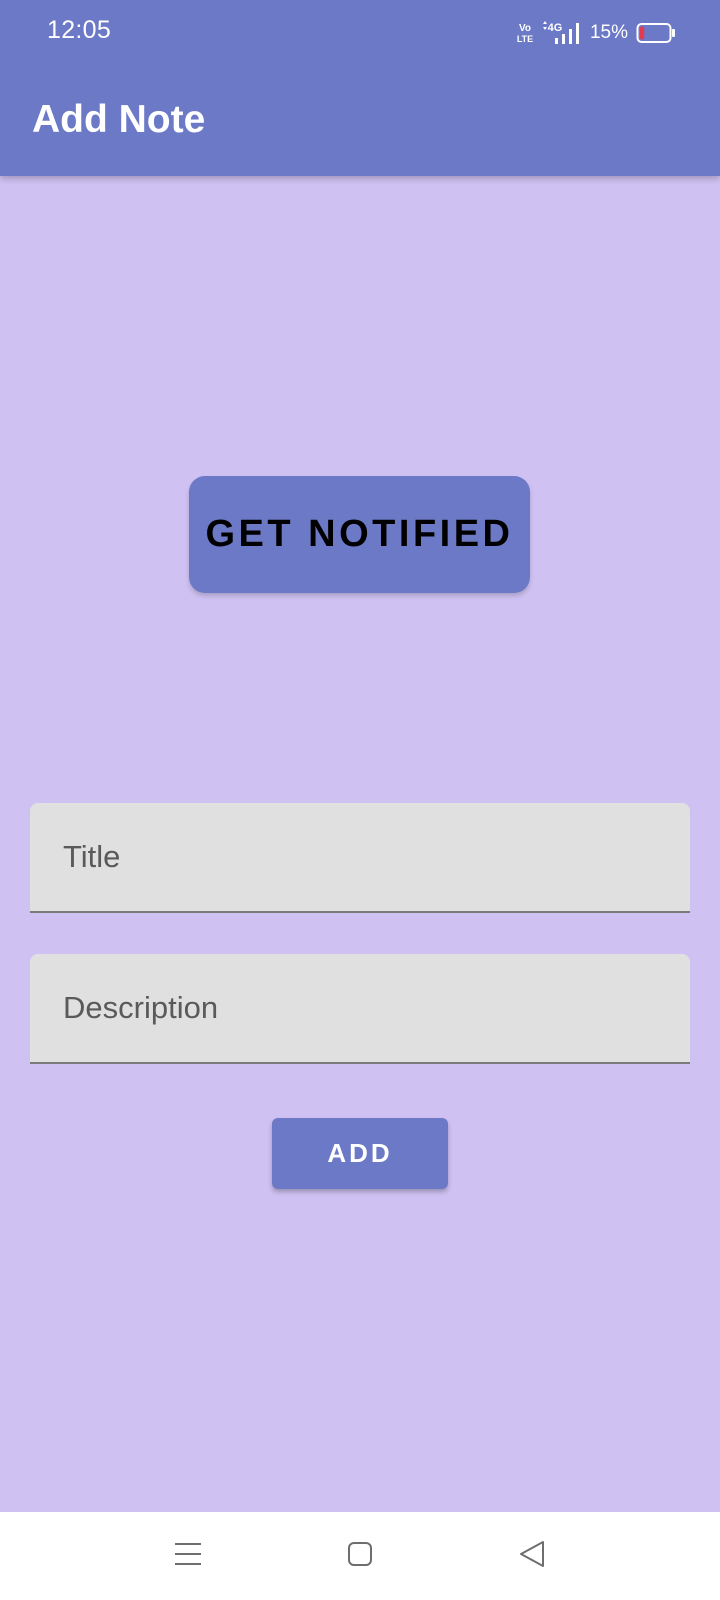 The height and width of the screenshot is (1600, 720). Describe the element at coordinates (656, 33) in the screenshot. I see `battery-icon` at that location.